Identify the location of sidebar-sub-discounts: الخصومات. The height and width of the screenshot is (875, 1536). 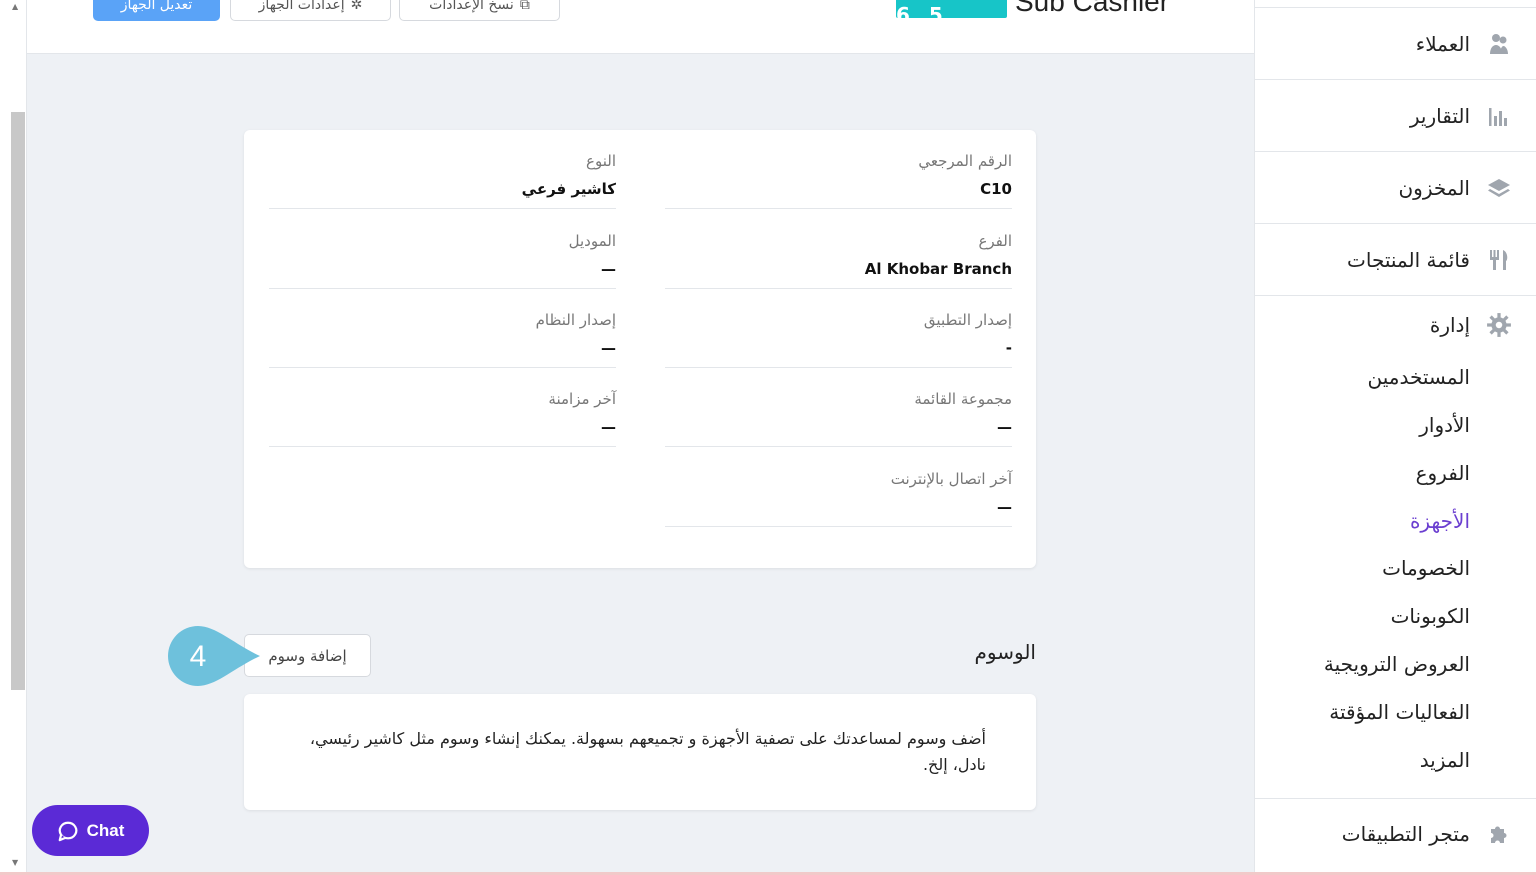
(1426, 568).